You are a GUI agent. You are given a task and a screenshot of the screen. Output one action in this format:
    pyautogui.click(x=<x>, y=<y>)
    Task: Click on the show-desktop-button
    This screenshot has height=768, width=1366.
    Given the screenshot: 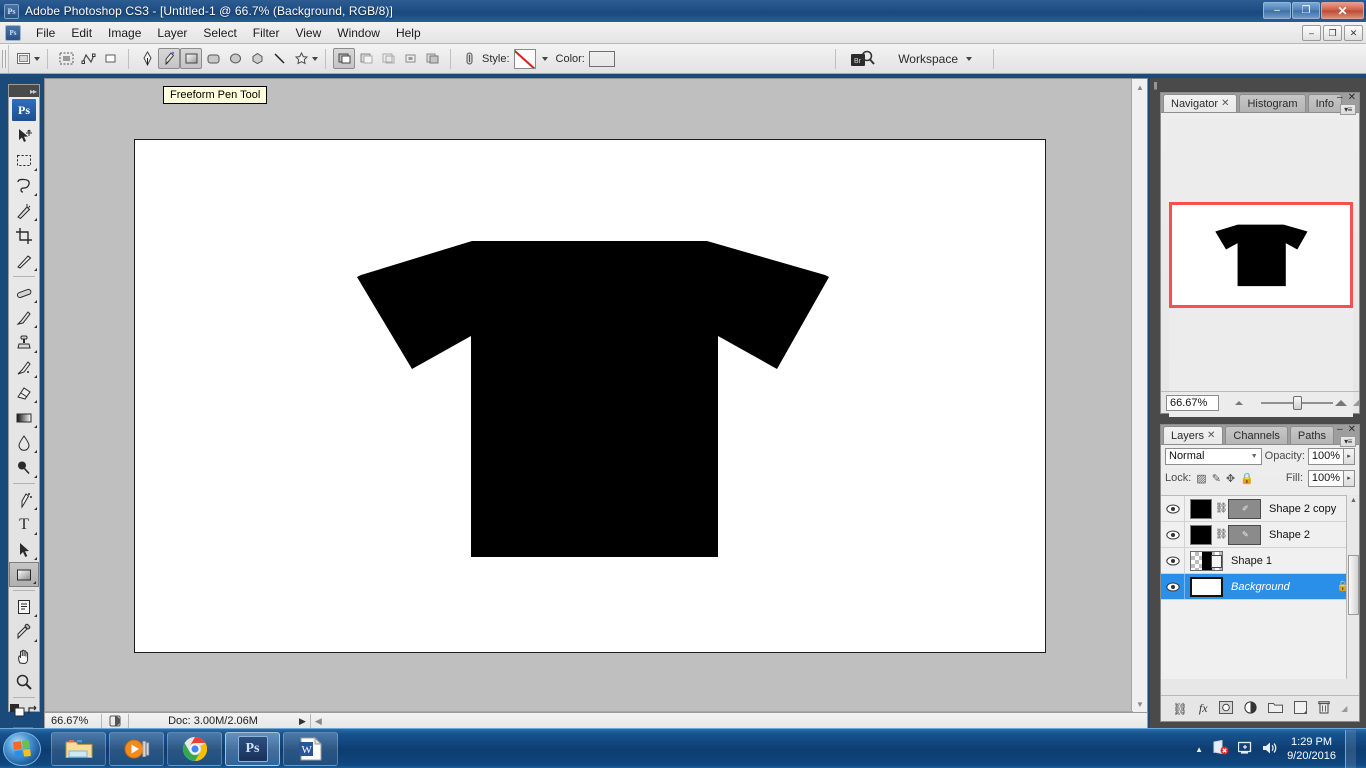 What is the action you would take?
    pyautogui.click(x=1350, y=749)
    